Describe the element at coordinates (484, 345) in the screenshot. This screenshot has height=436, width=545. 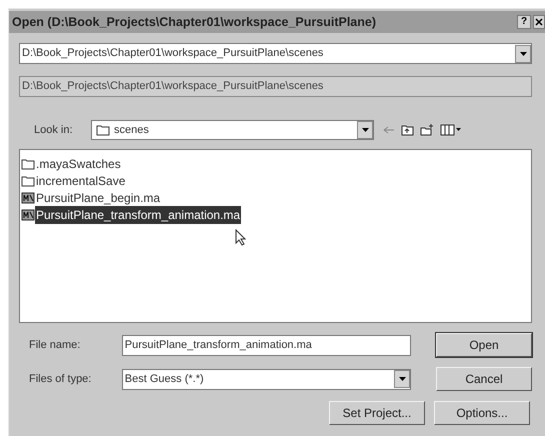
I see `dialog-button: Open` at that location.